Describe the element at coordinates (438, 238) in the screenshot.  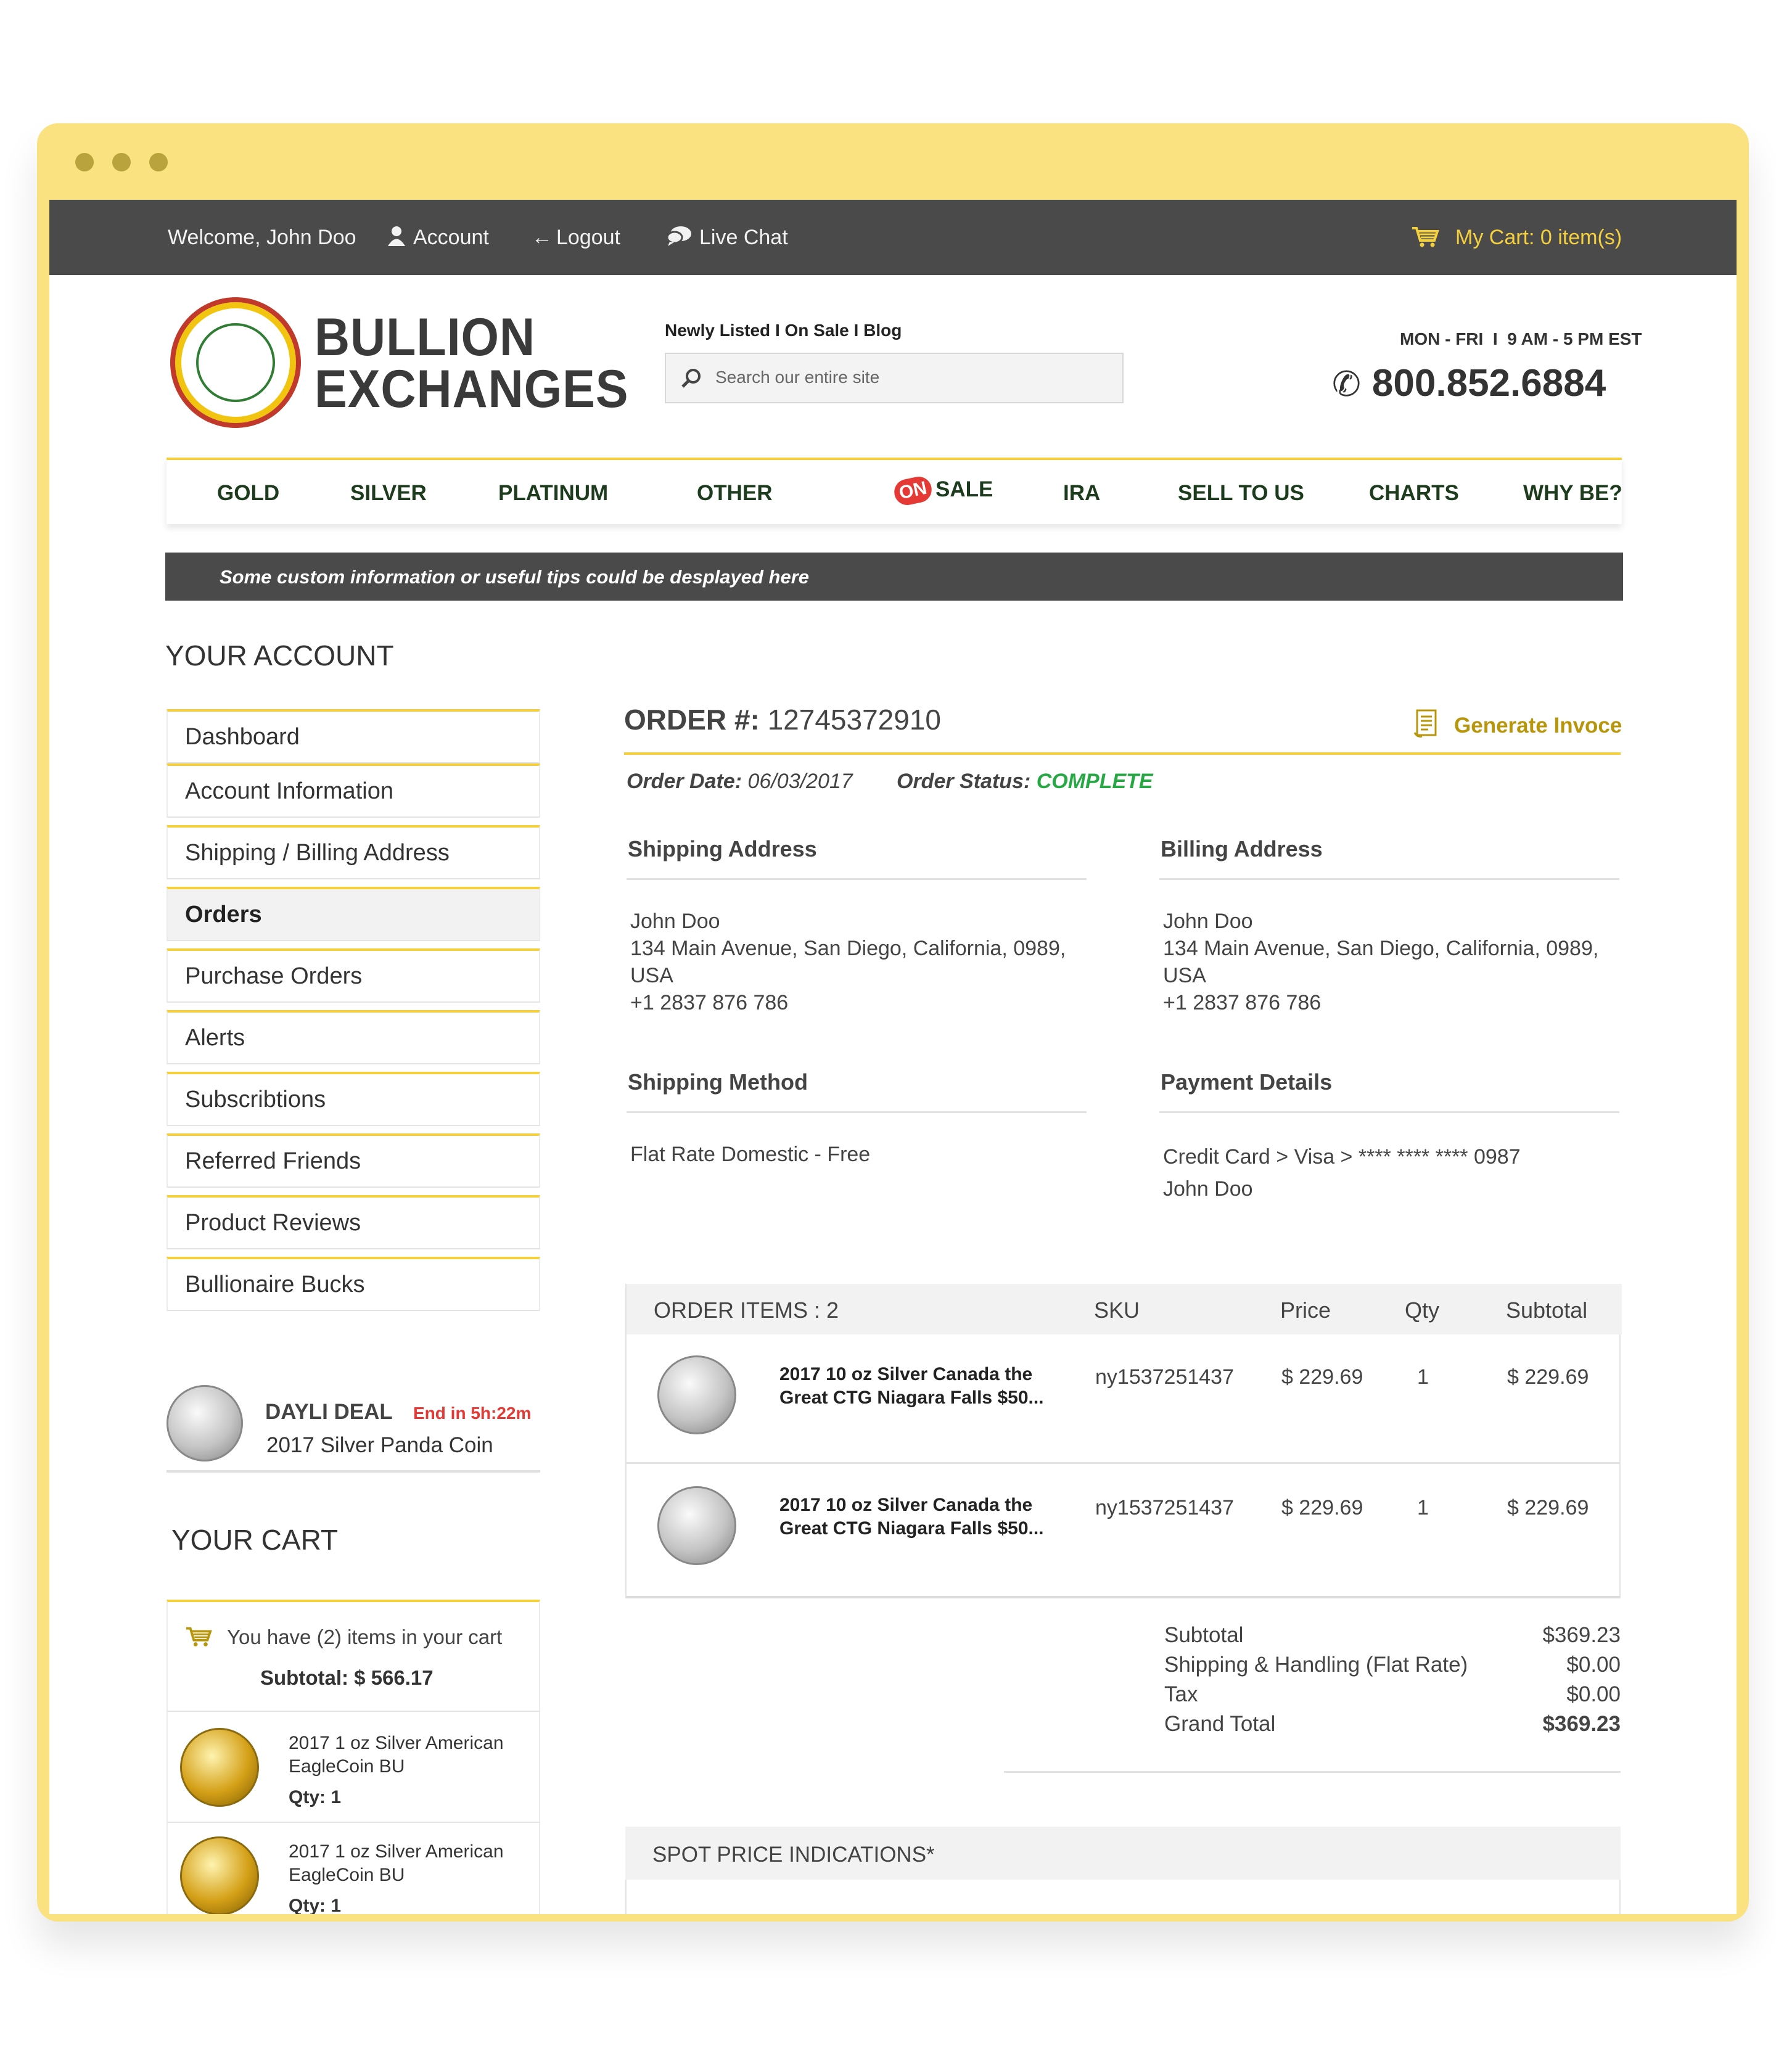
I see `account-link: Account` at that location.